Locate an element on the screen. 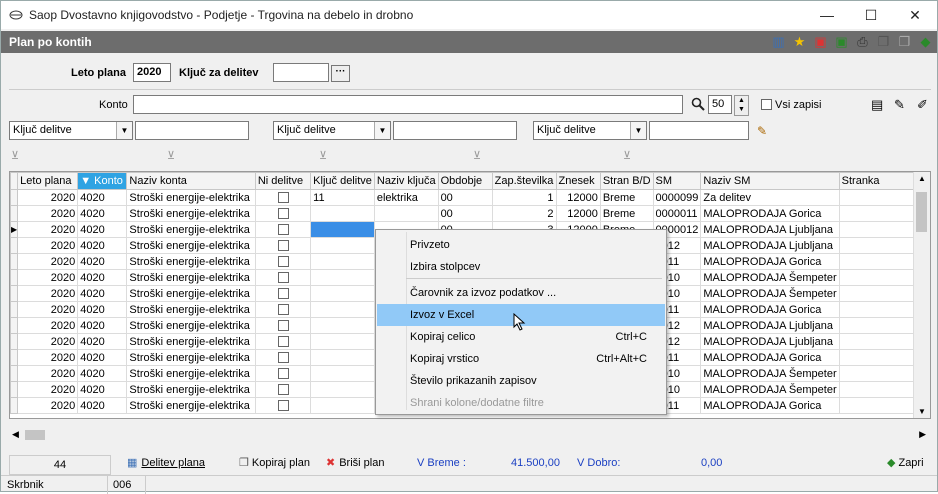 This screenshot has width=938, height=494. column-header: ▼ Konto is located at coordinates (102, 181).